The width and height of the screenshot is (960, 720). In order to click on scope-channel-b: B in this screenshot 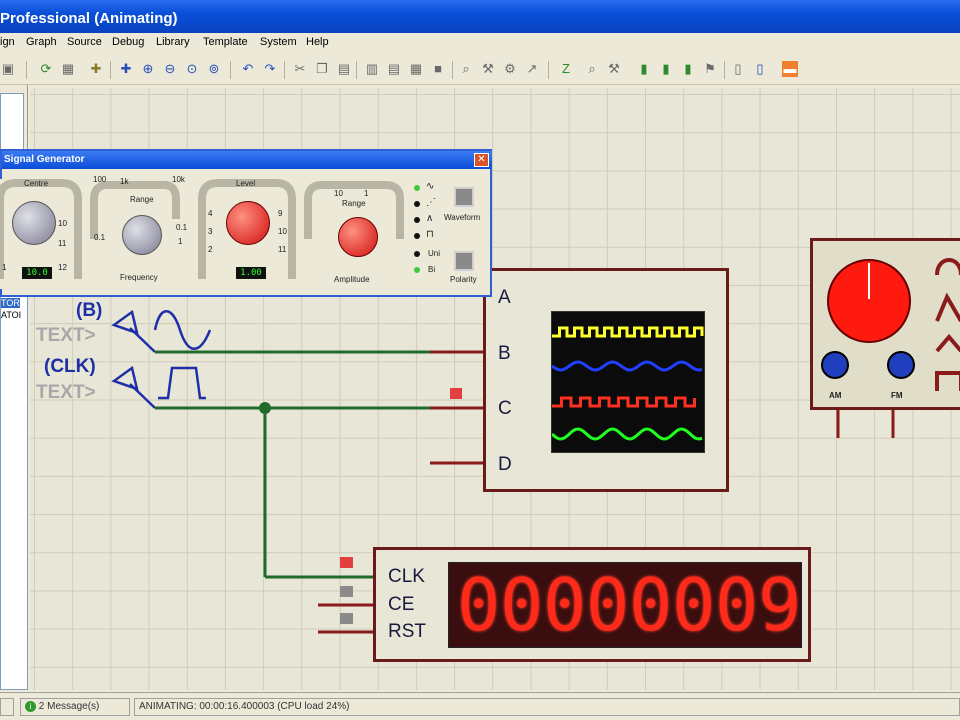, I will do `click(504, 353)`.